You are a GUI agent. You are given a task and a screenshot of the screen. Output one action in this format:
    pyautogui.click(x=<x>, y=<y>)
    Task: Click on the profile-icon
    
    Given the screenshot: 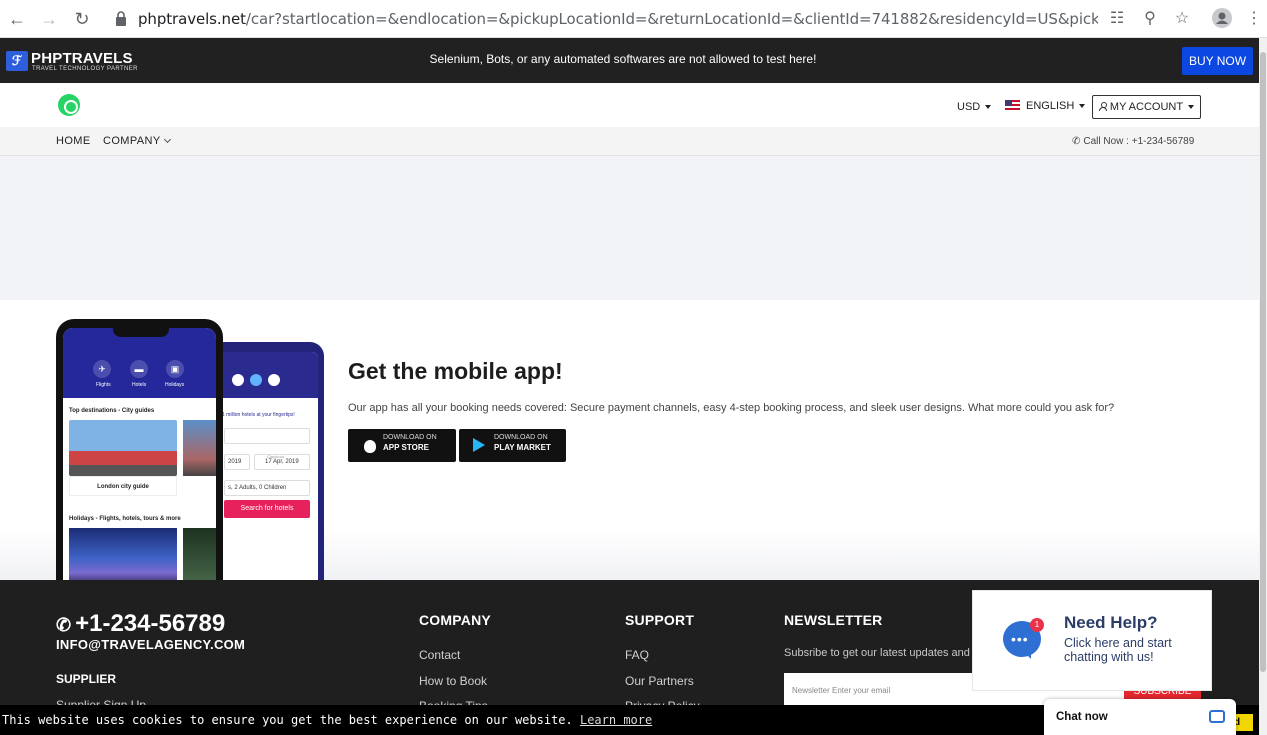 What is the action you would take?
    pyautogui.click(x=1222, y=19)
    